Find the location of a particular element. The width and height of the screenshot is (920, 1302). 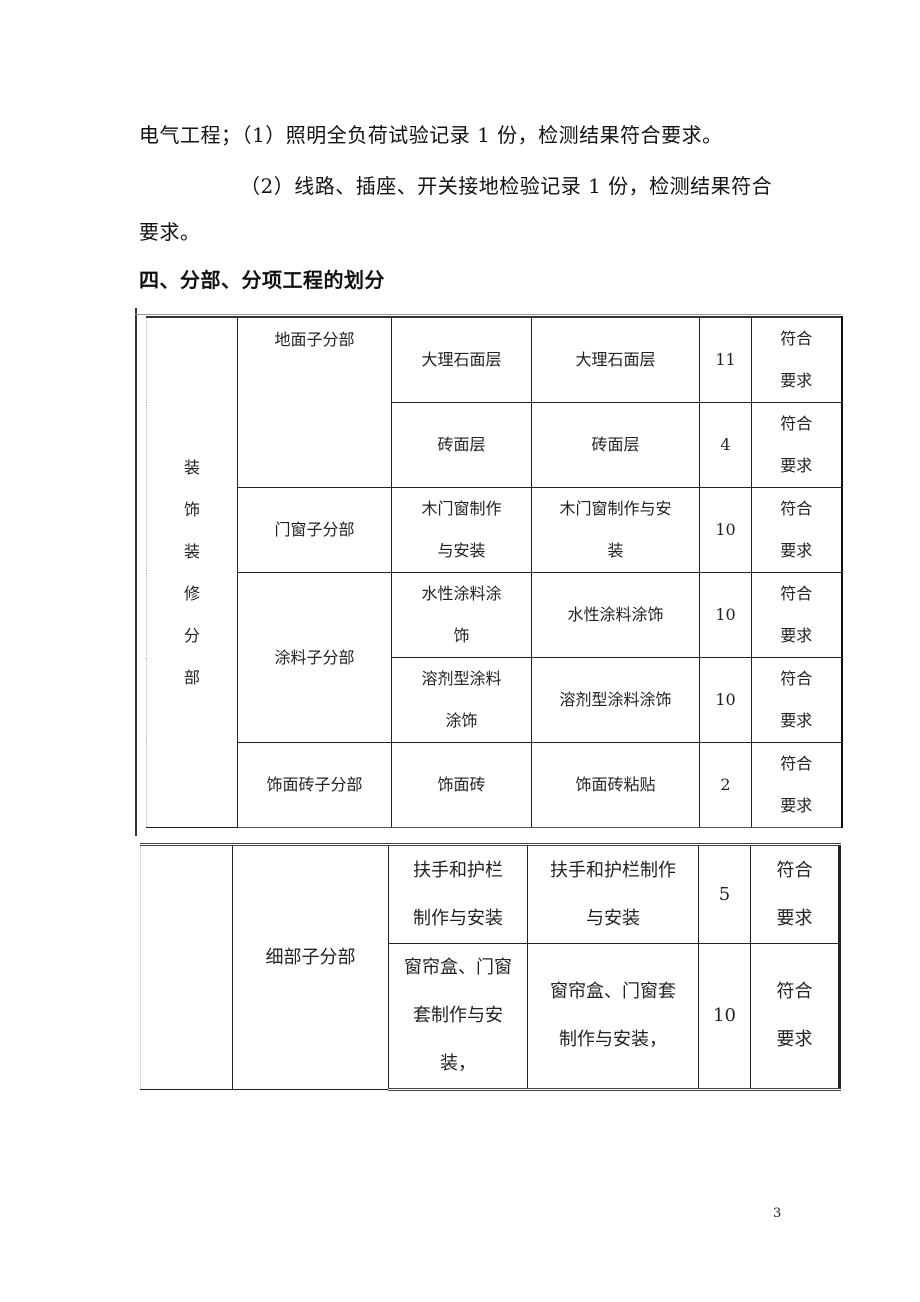

content-cell: 水性涂料涂饰 is located at coordinates (615, 615).